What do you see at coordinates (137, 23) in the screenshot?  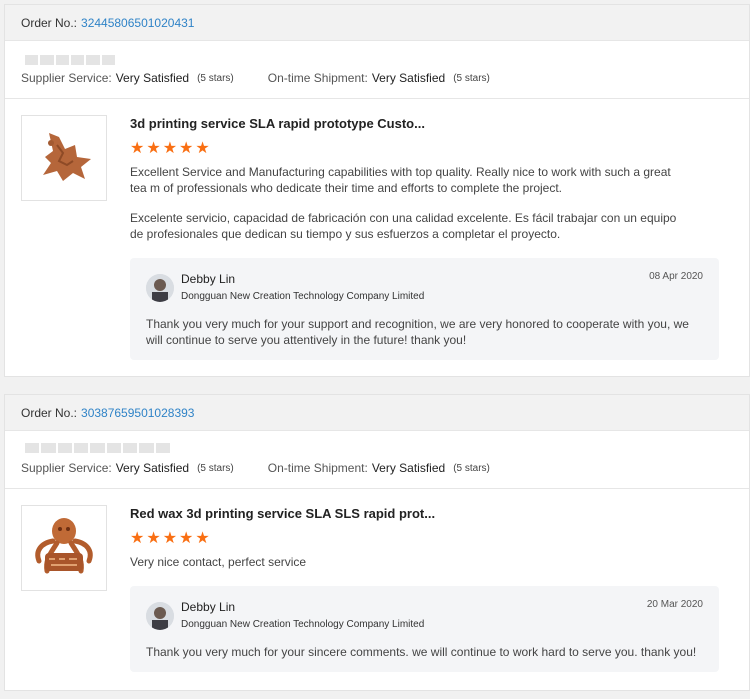 I see `order-number-link: 32445806501020431` at bounding box center [137, 23].